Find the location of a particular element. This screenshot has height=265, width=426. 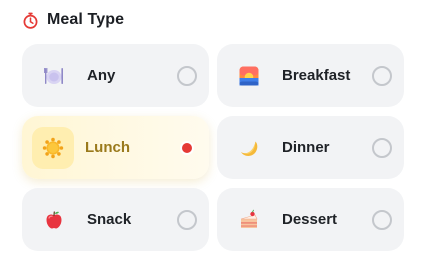

option-label: Breakfast is located at coordinates (316, 75).